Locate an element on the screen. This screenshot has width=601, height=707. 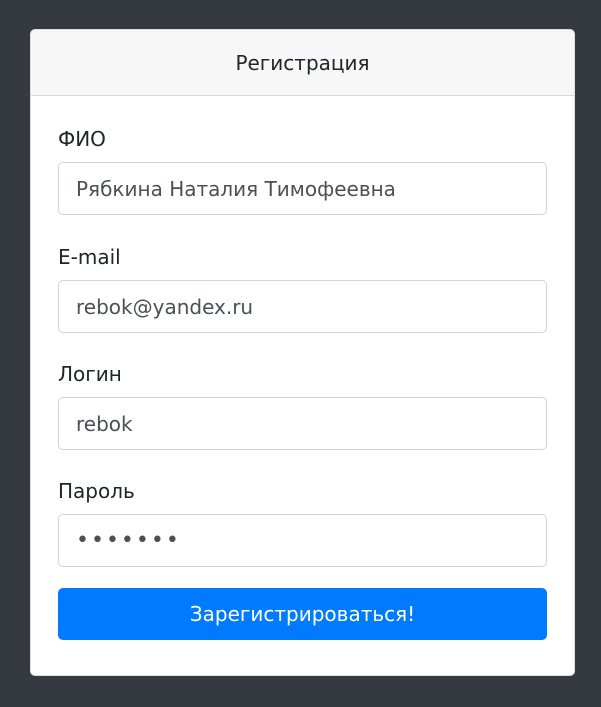
password-label: Пароль is located at coordinates (96, 491).